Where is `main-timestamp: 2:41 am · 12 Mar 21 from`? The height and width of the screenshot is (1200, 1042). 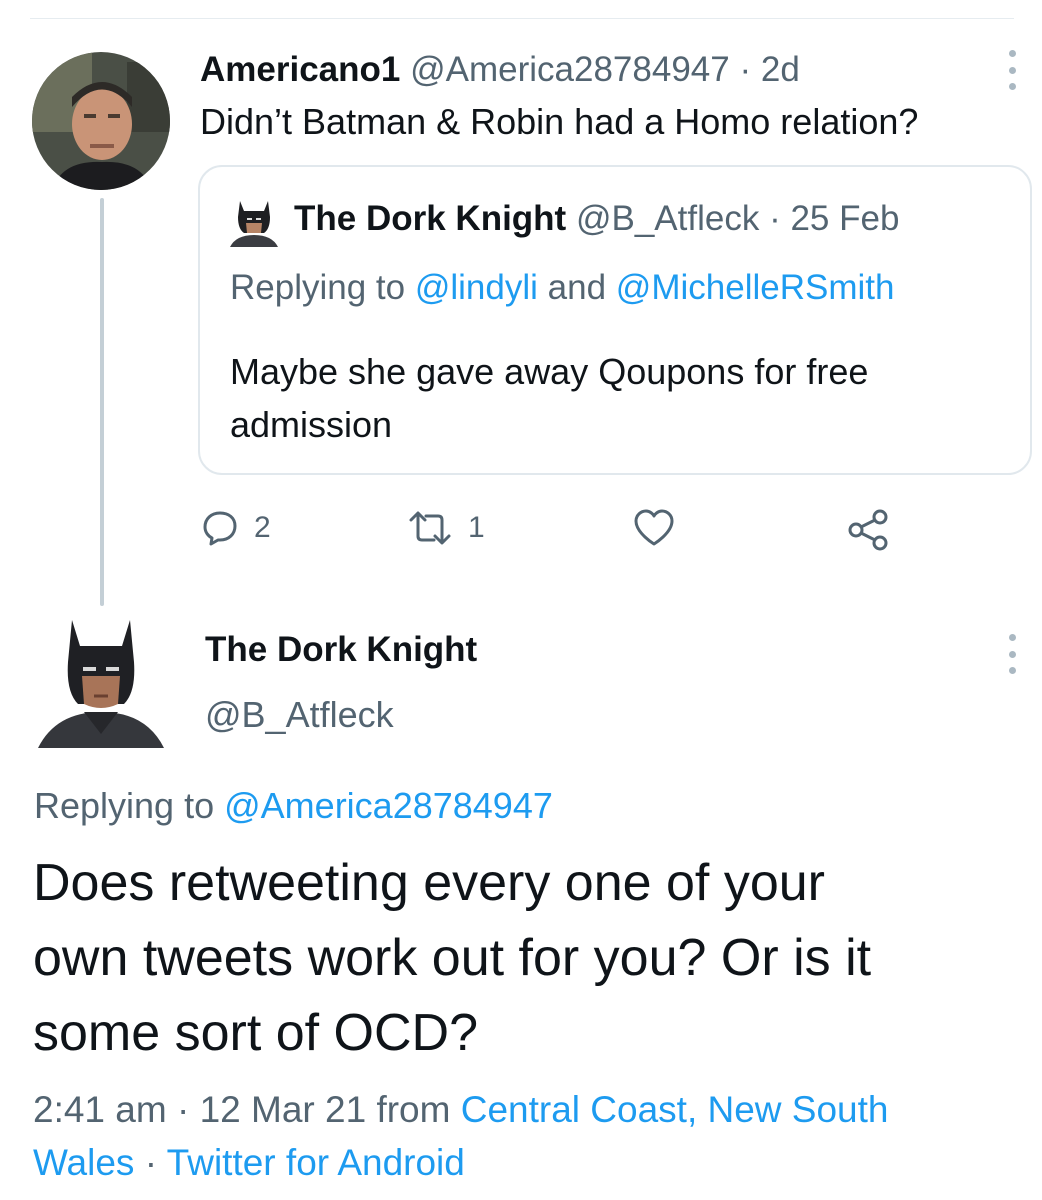
main-timestamp: 2:41 am · 12 Mar 21 from is located at coordinates (241, 1109).